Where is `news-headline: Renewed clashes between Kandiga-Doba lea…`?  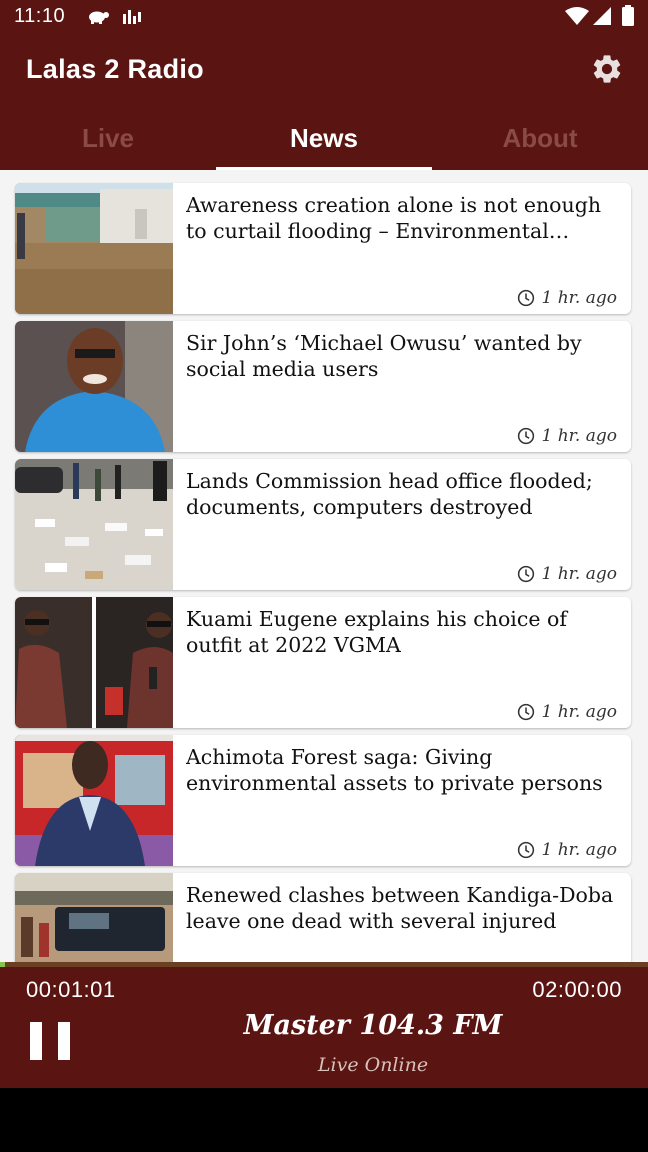
news-headline: Renewed clashes between Kandiga-Doba lea… is located at coordinates (400, 908).